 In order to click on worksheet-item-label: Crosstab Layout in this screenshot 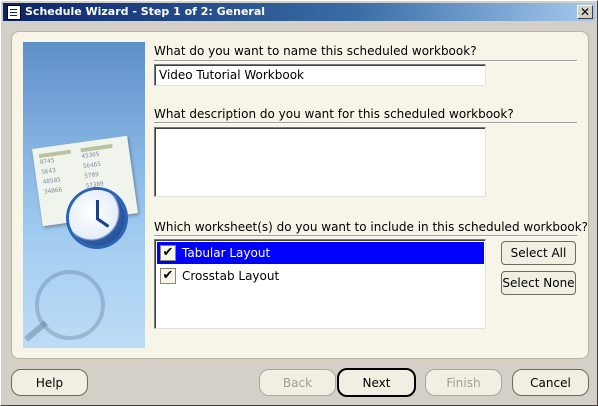, I will do `click(231, 276)`.